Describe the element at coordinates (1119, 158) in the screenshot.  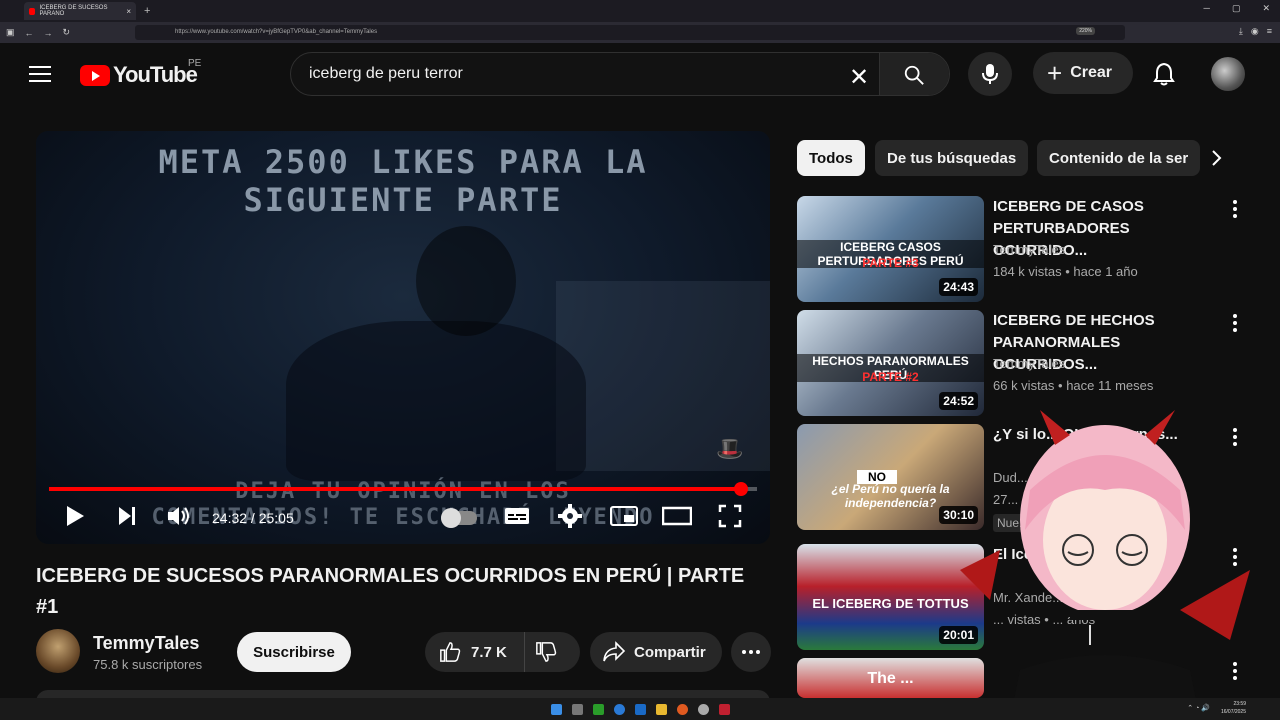
I see `chip-contenido-de-la-serie: Contenido de la ser` at that location.